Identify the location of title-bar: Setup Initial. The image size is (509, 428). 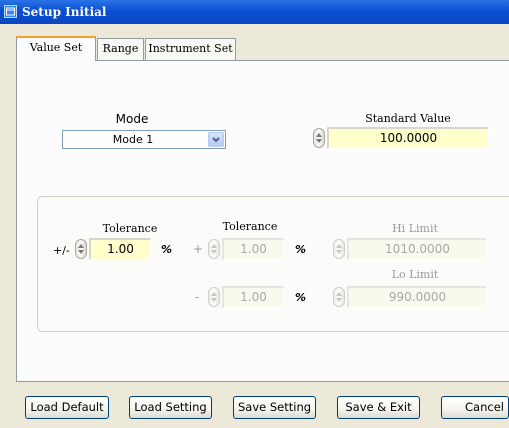
(254, 12).